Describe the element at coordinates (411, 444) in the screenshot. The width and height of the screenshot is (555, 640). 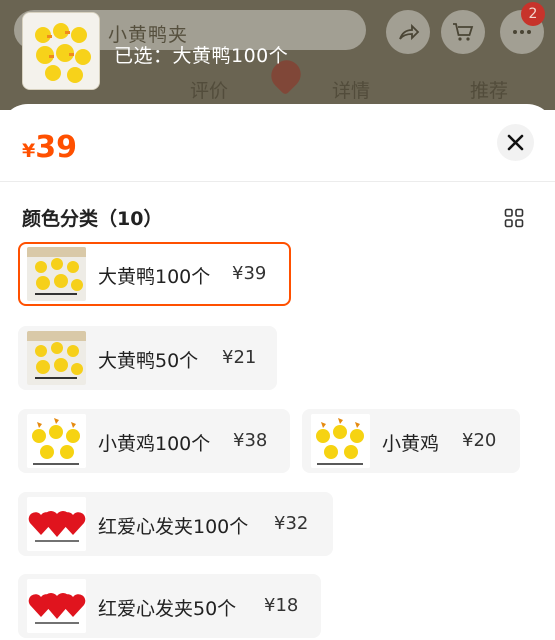
I see `sku-option-name: 小黄鸡` at that location.